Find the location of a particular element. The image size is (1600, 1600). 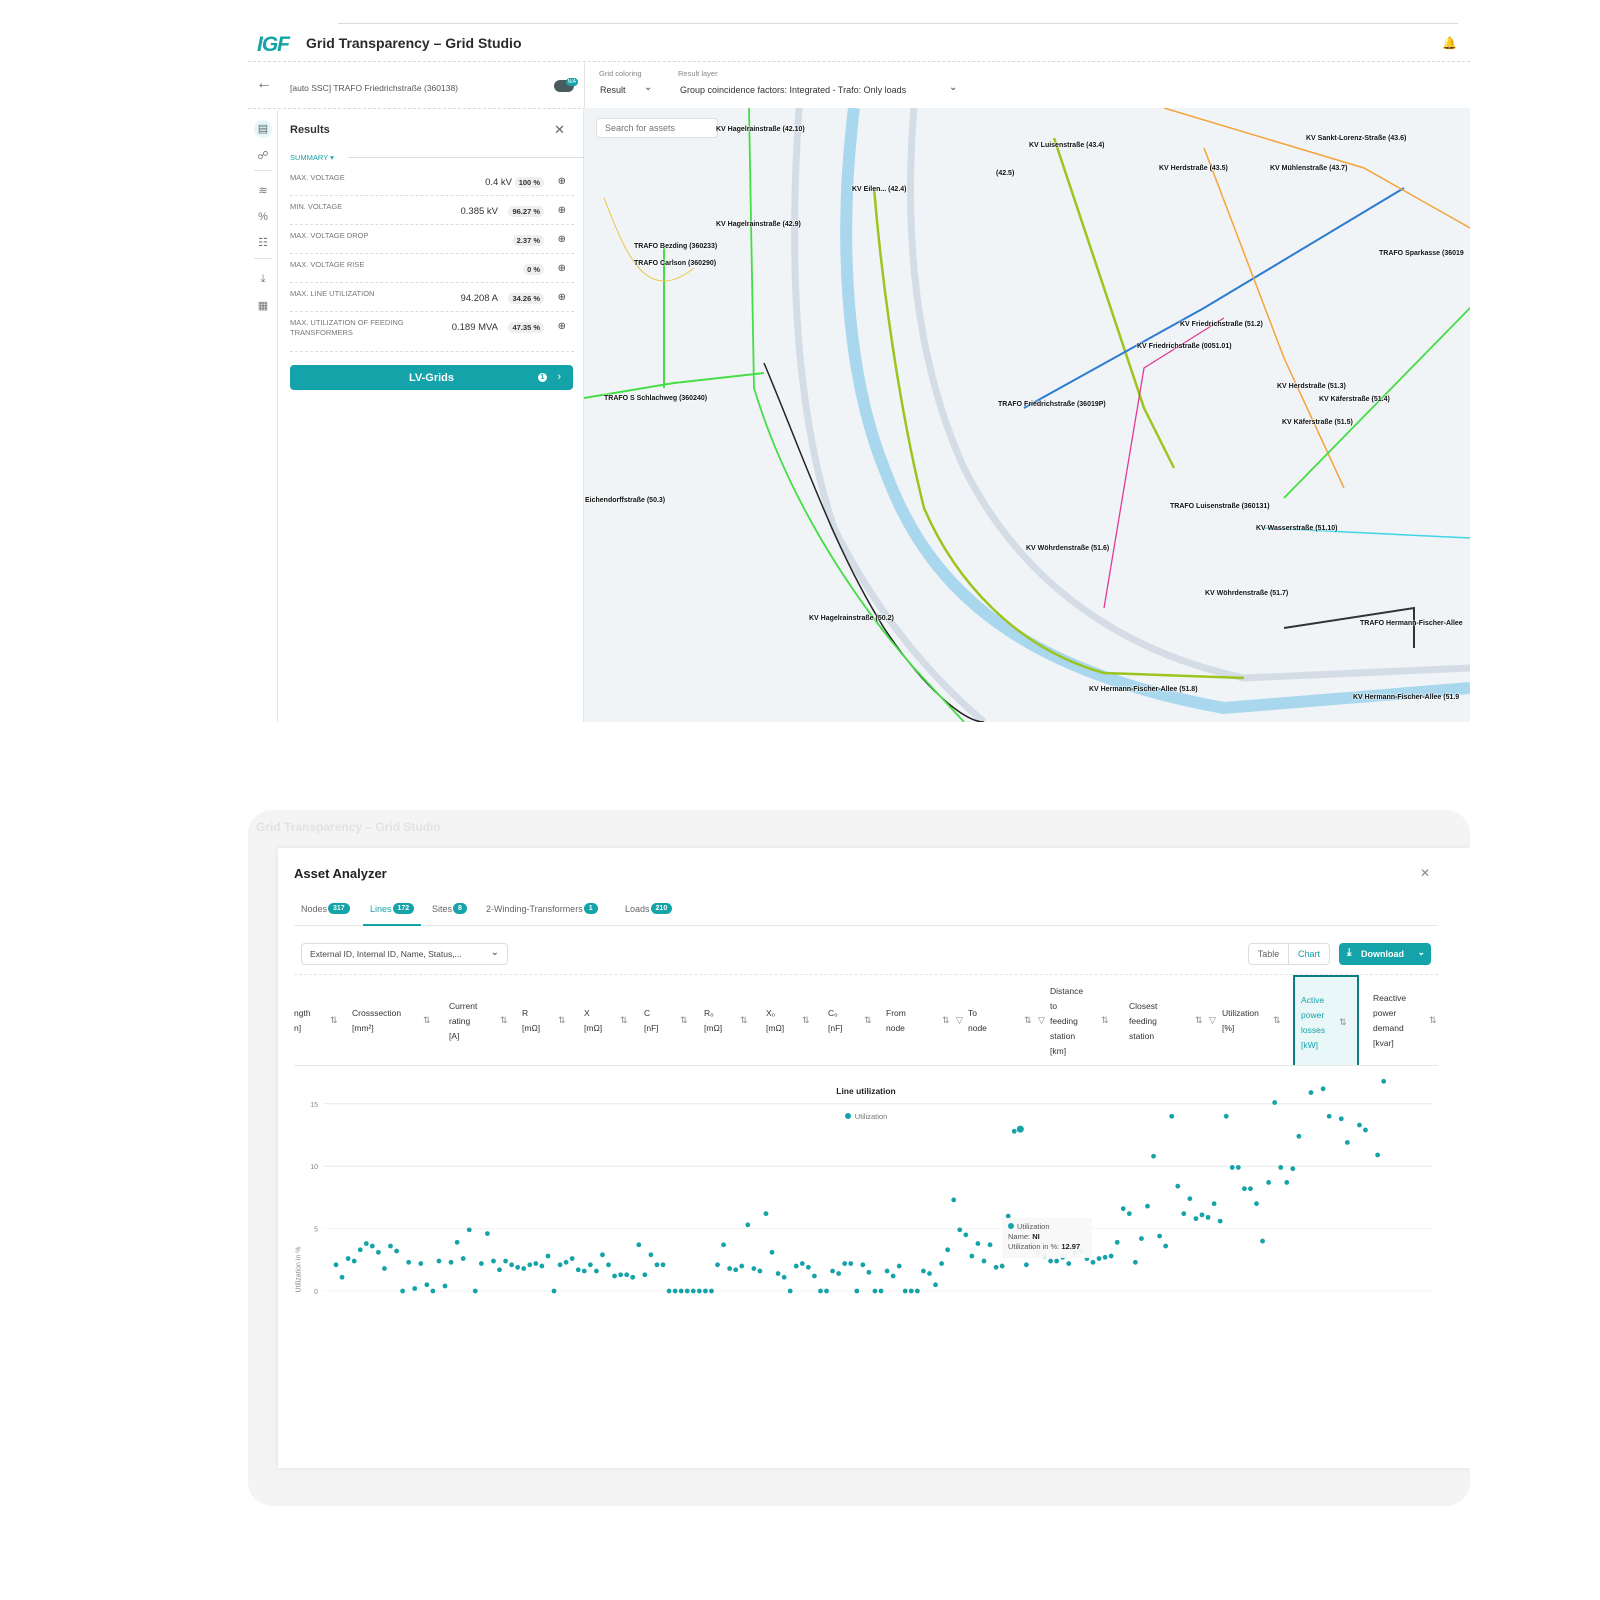

map-label: KV Hermann-Fischer-Allee (51.8) is located at coordinates (1143, 689).